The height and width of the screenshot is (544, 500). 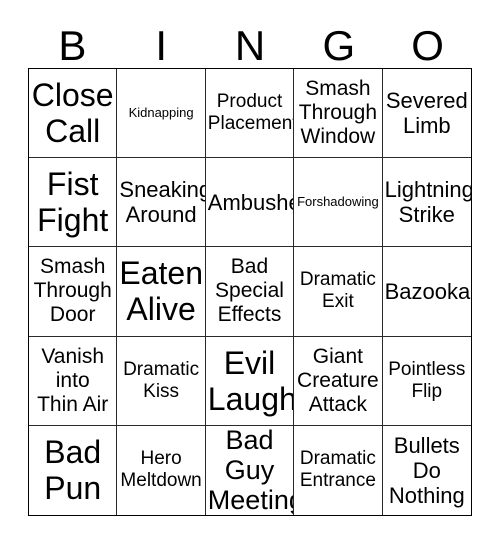 I want to click on bingo-cell-label: Bad Special Effects, so click(x=249, y=291).